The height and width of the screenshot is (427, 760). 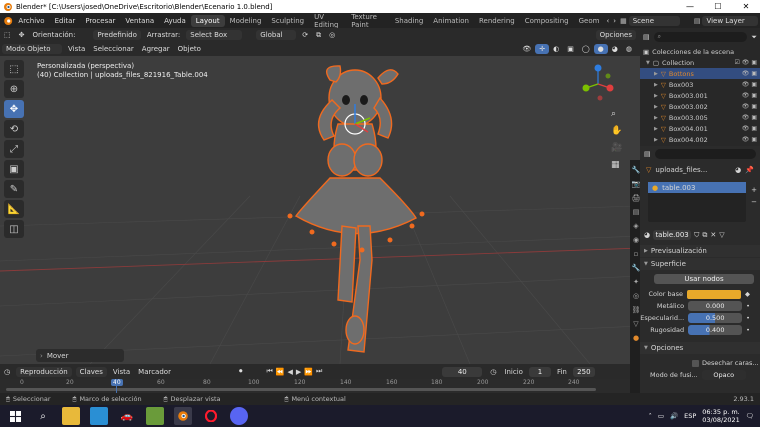 I want to click on network-icon: ▭, so click(x=661, y=416).